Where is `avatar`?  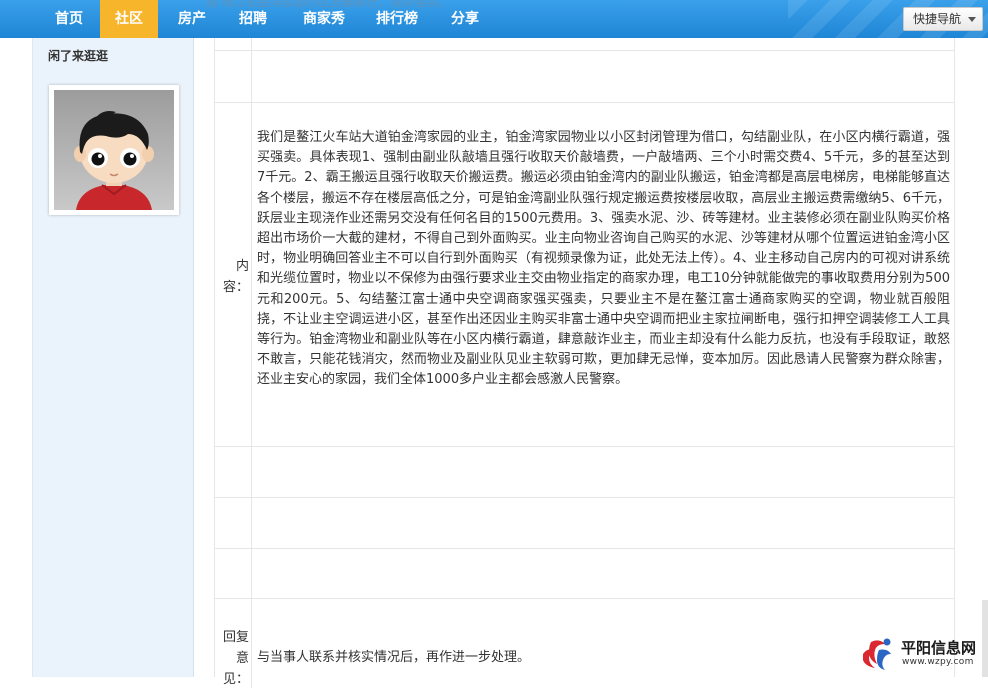
avatar is located at coordinates (114, 150).